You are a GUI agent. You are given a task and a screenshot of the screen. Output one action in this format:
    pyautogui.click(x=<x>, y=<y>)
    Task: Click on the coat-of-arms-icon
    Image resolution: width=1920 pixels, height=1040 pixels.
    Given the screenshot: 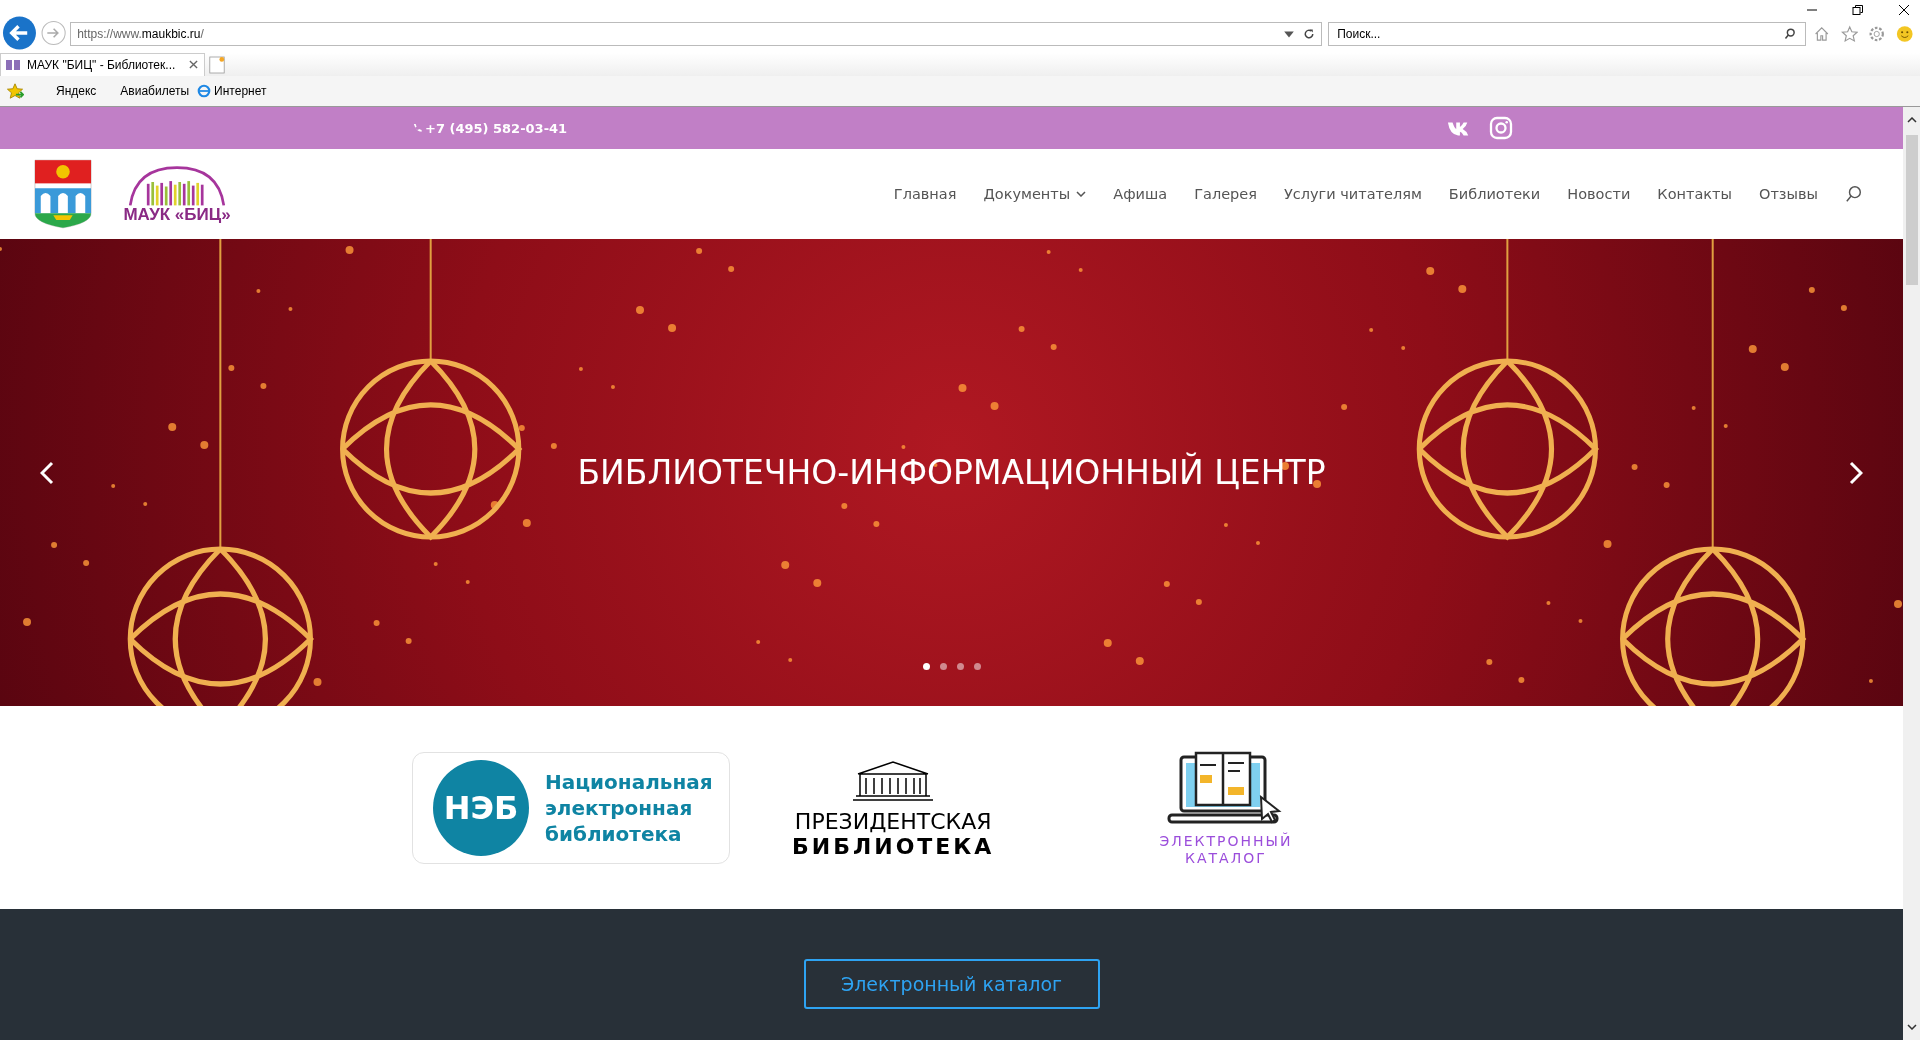 What is the action you would take?
    pyautogui.click(x=63, y=194)
    